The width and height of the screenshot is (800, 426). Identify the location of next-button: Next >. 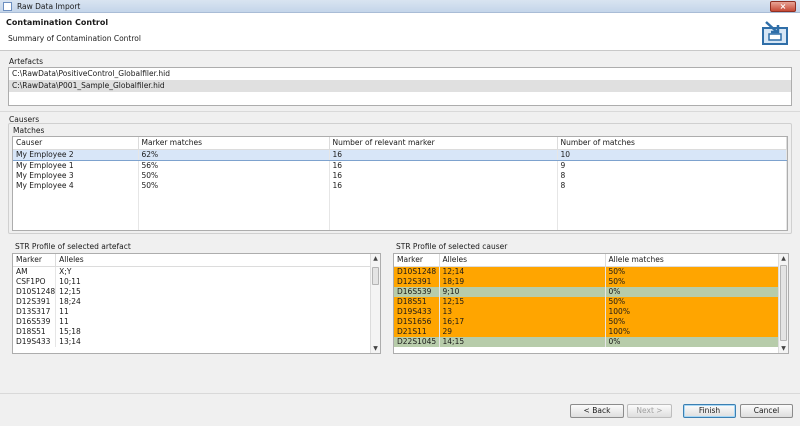
(649, 411).